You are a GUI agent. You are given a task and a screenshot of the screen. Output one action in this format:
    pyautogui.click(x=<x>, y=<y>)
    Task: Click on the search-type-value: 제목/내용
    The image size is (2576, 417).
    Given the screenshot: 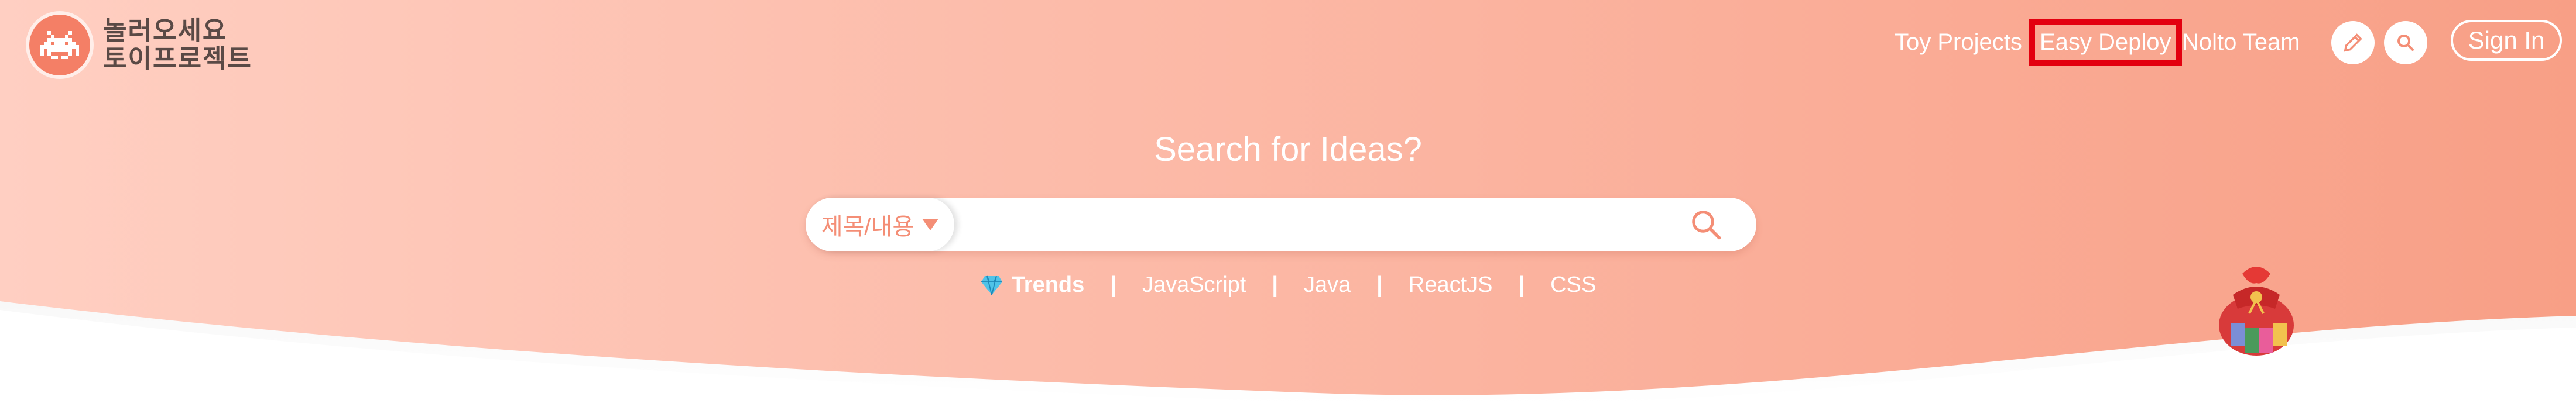 What is the action you would take?
    pyautogui.click(x=867, y=227)
    